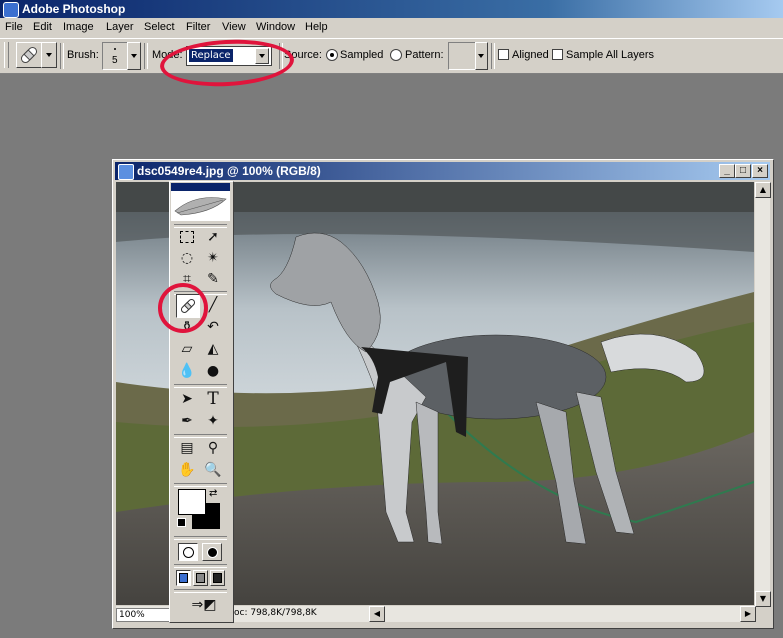 This screenshot has height=638, width=783. Describe the element at coordinates (217, 578) in the screenshot. I see `full-screen-mode-button` at that location.